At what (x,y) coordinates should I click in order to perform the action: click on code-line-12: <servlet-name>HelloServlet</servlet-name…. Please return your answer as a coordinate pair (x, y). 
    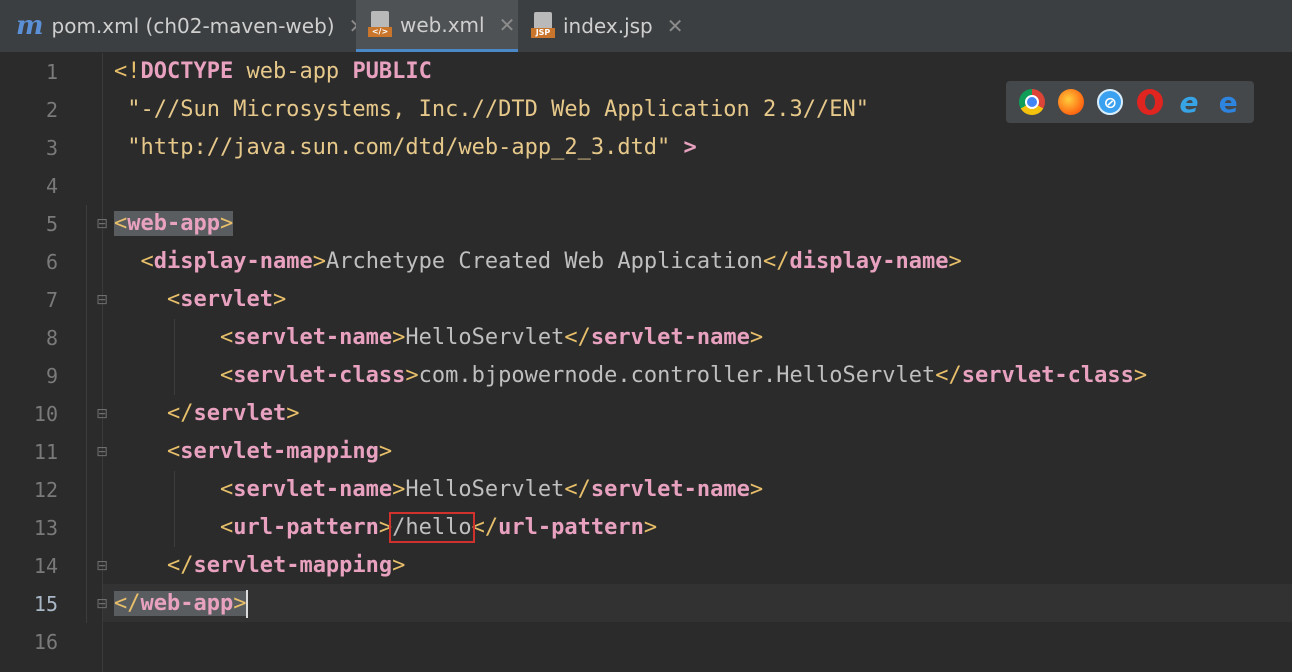
    Looking at the image, I should click on (491, 489).